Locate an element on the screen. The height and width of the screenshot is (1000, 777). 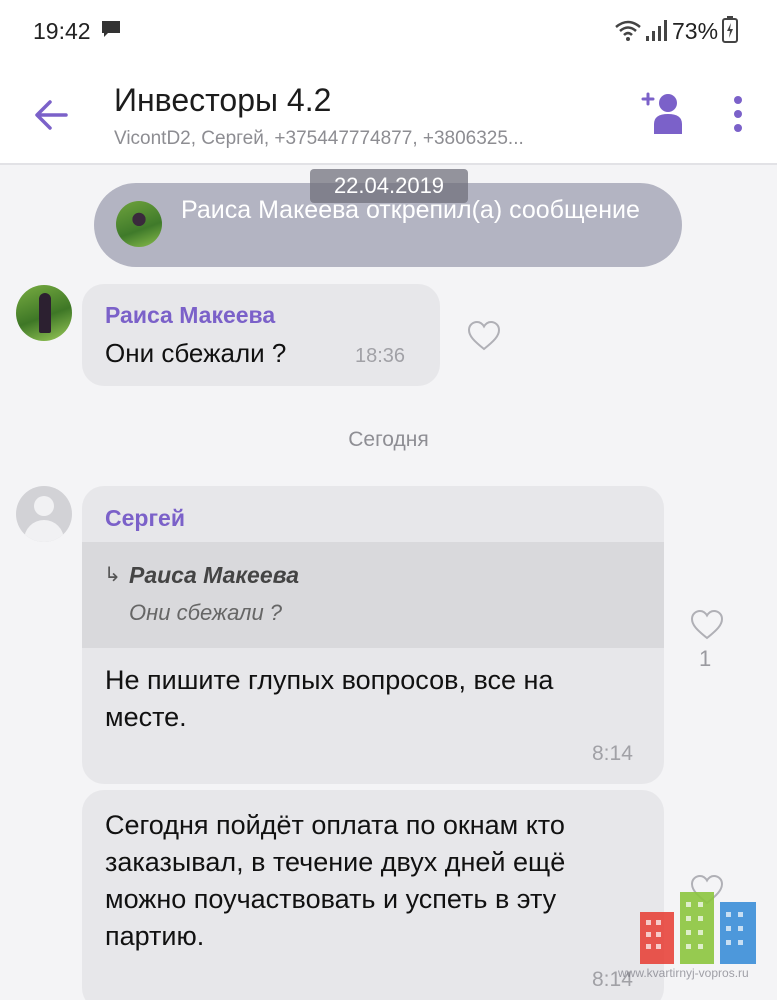
message-text: Они сбежали ? is located at coordinates (196, 353).